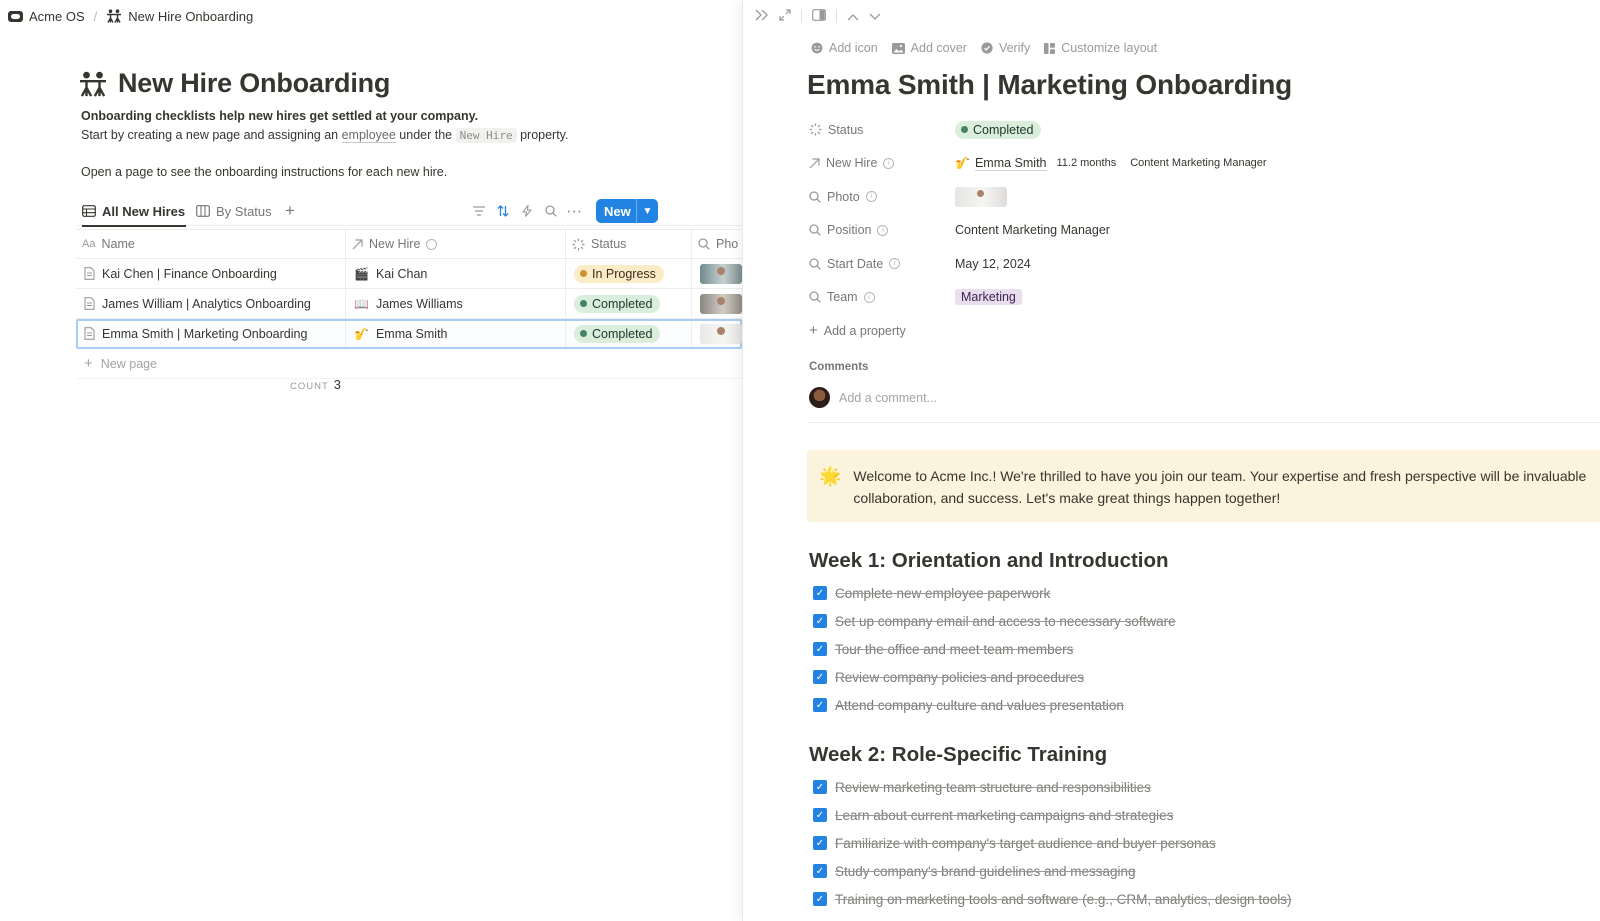  I want to click on chevron-down-icon: ▼, so click(647, 211).